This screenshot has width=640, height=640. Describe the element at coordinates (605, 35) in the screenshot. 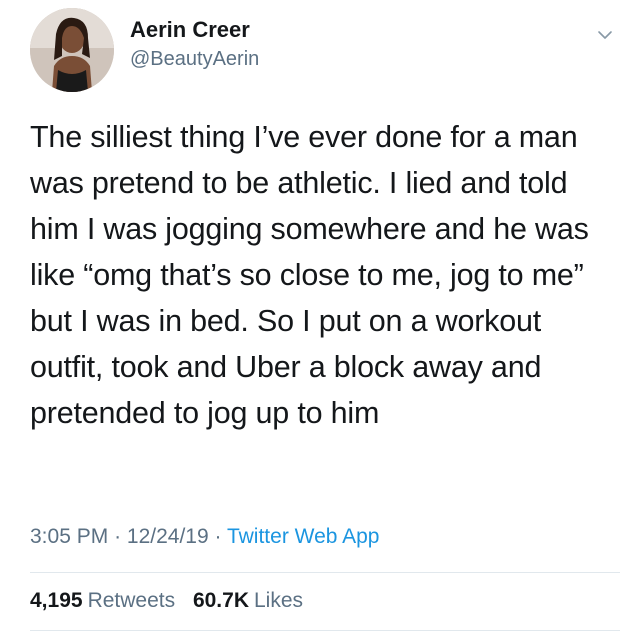

I see `chevron-down-icon` at that location.